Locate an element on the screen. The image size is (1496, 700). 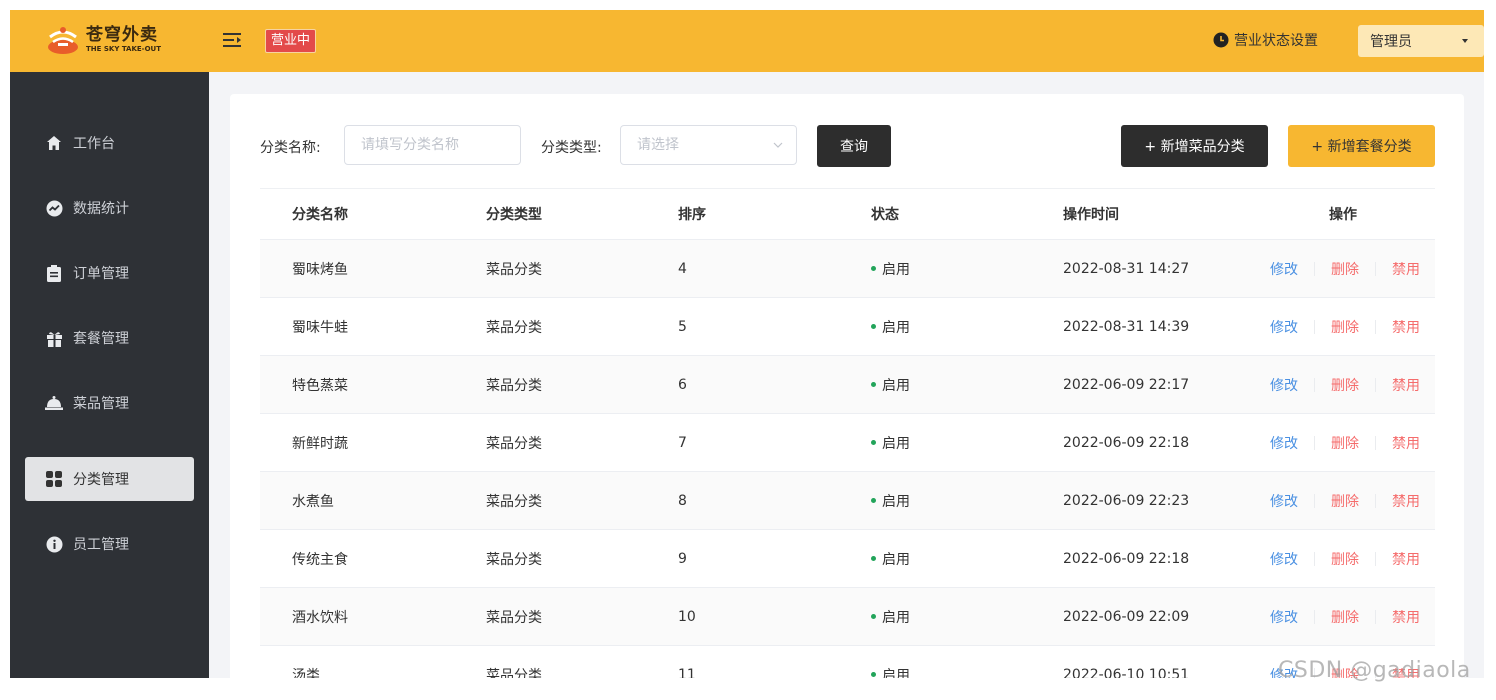
sidebar-item-categories: 分类管理 is located at coordinates (109, 479).